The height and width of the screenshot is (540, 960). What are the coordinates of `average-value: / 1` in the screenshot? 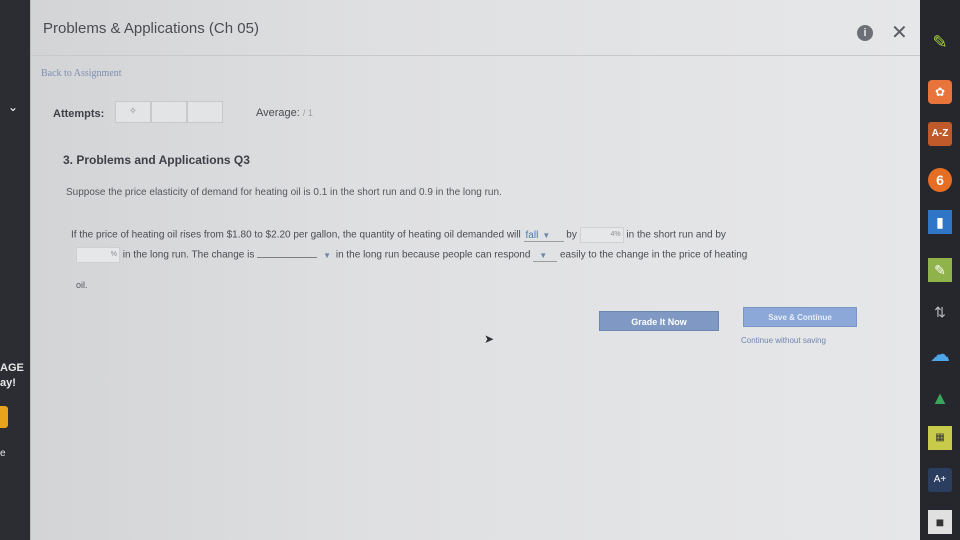 It's located at (307, 113).